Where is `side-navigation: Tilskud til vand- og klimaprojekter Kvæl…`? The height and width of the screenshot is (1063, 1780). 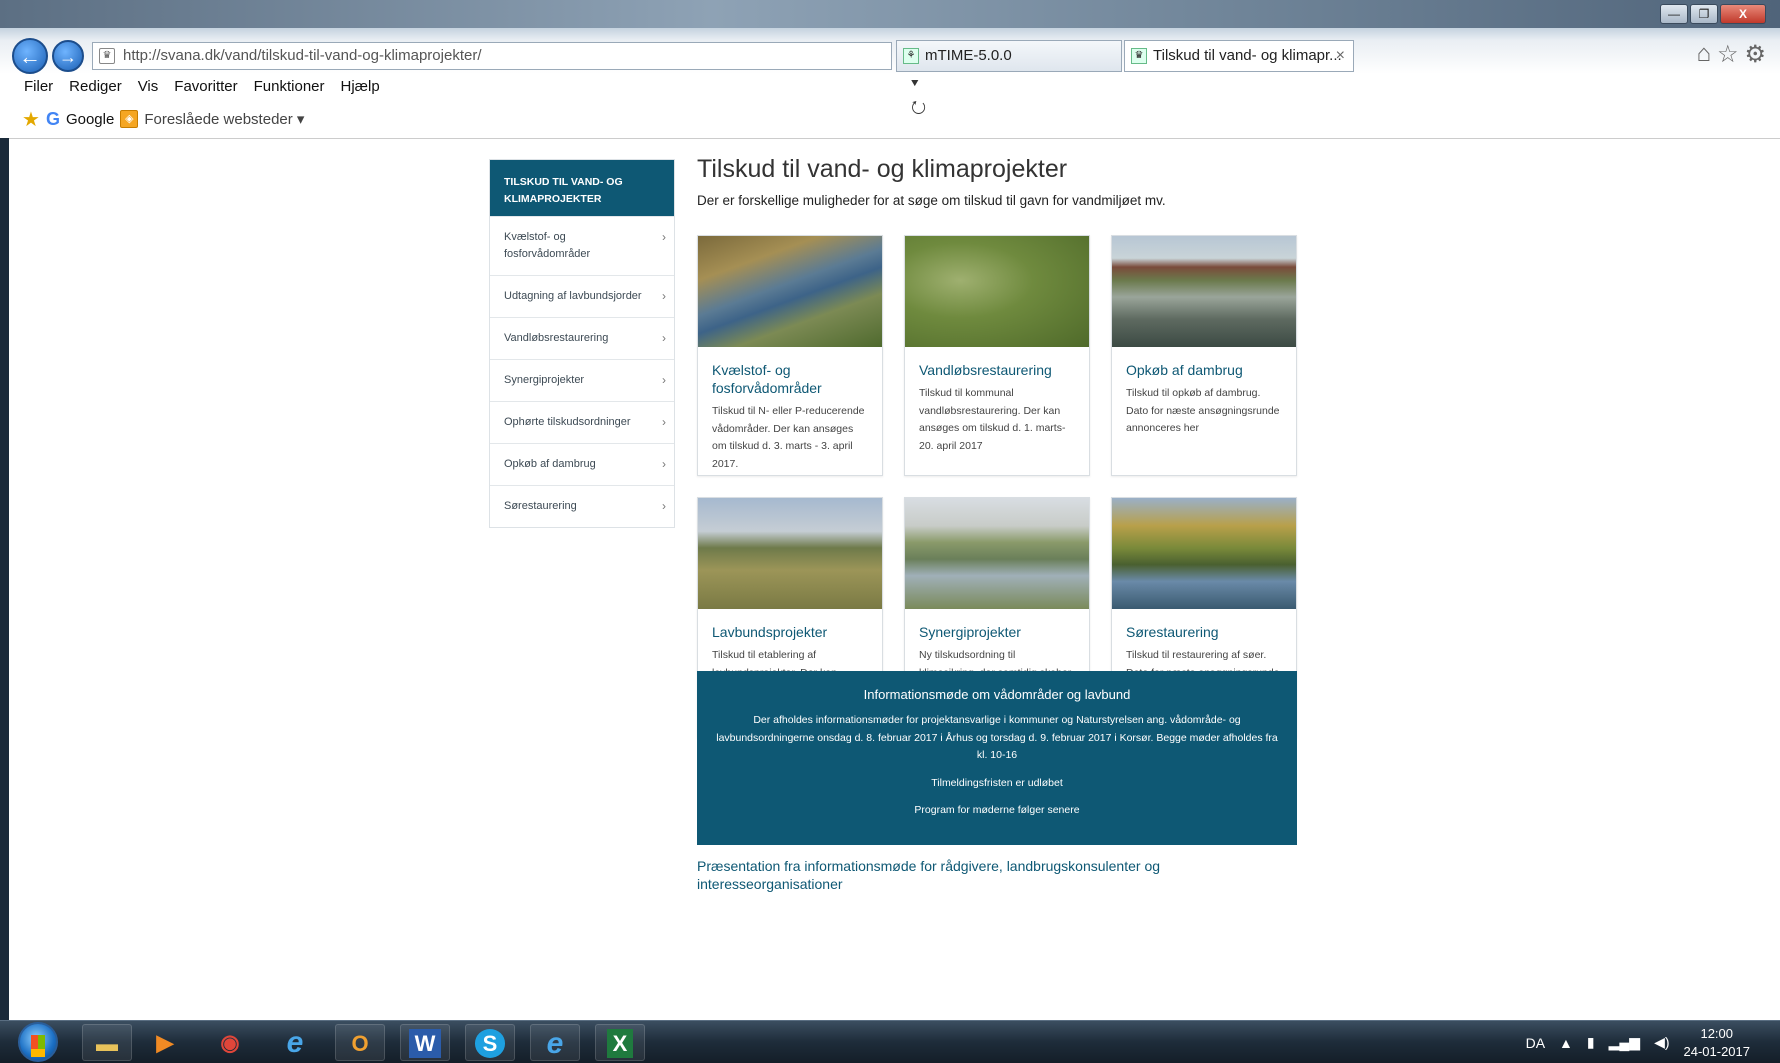 side-navigation: Tilskud til vand- og klimaprojekter Kvæl… is located at coordinates (582, 343).